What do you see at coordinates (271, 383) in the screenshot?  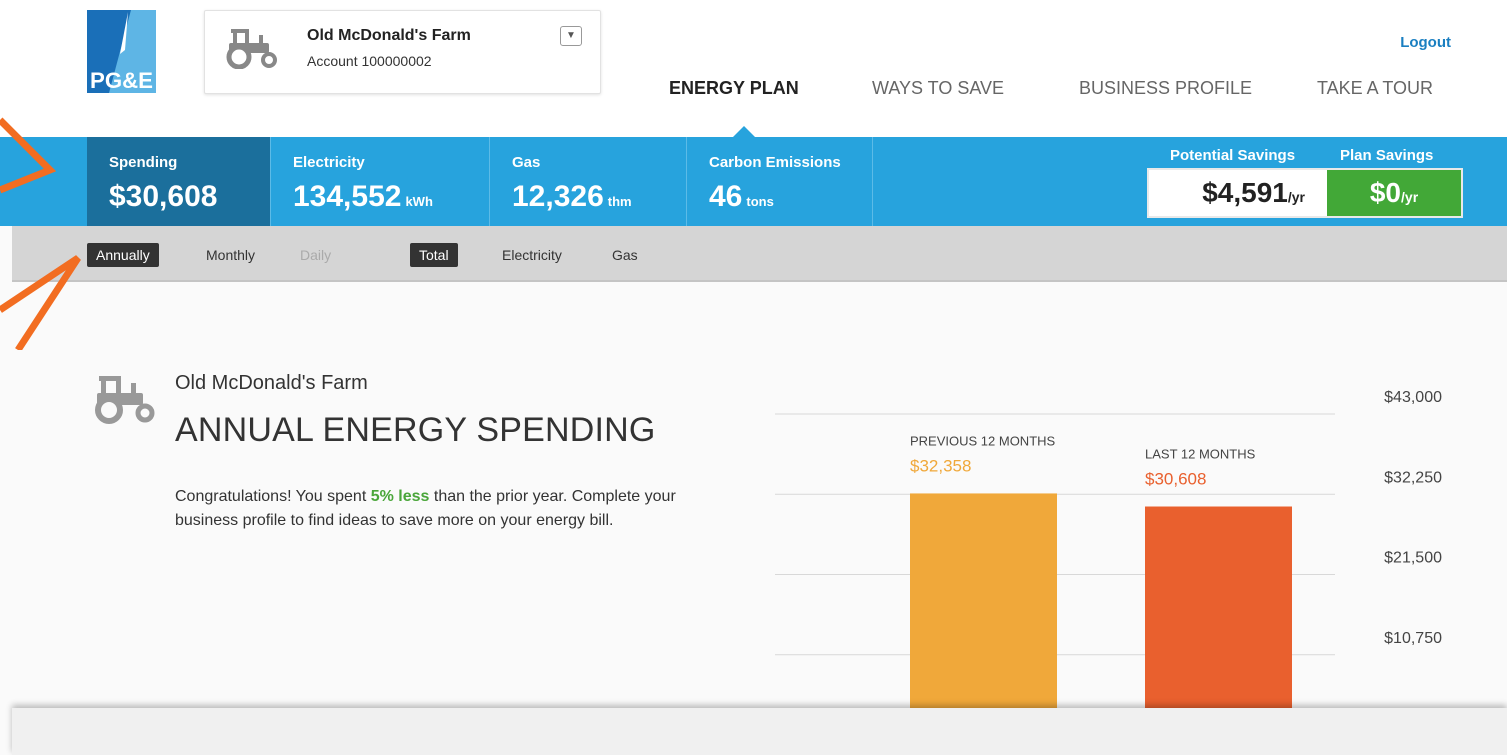 I see `farm-name: Old McDonald's Farm` at bounding box center [271, 383].